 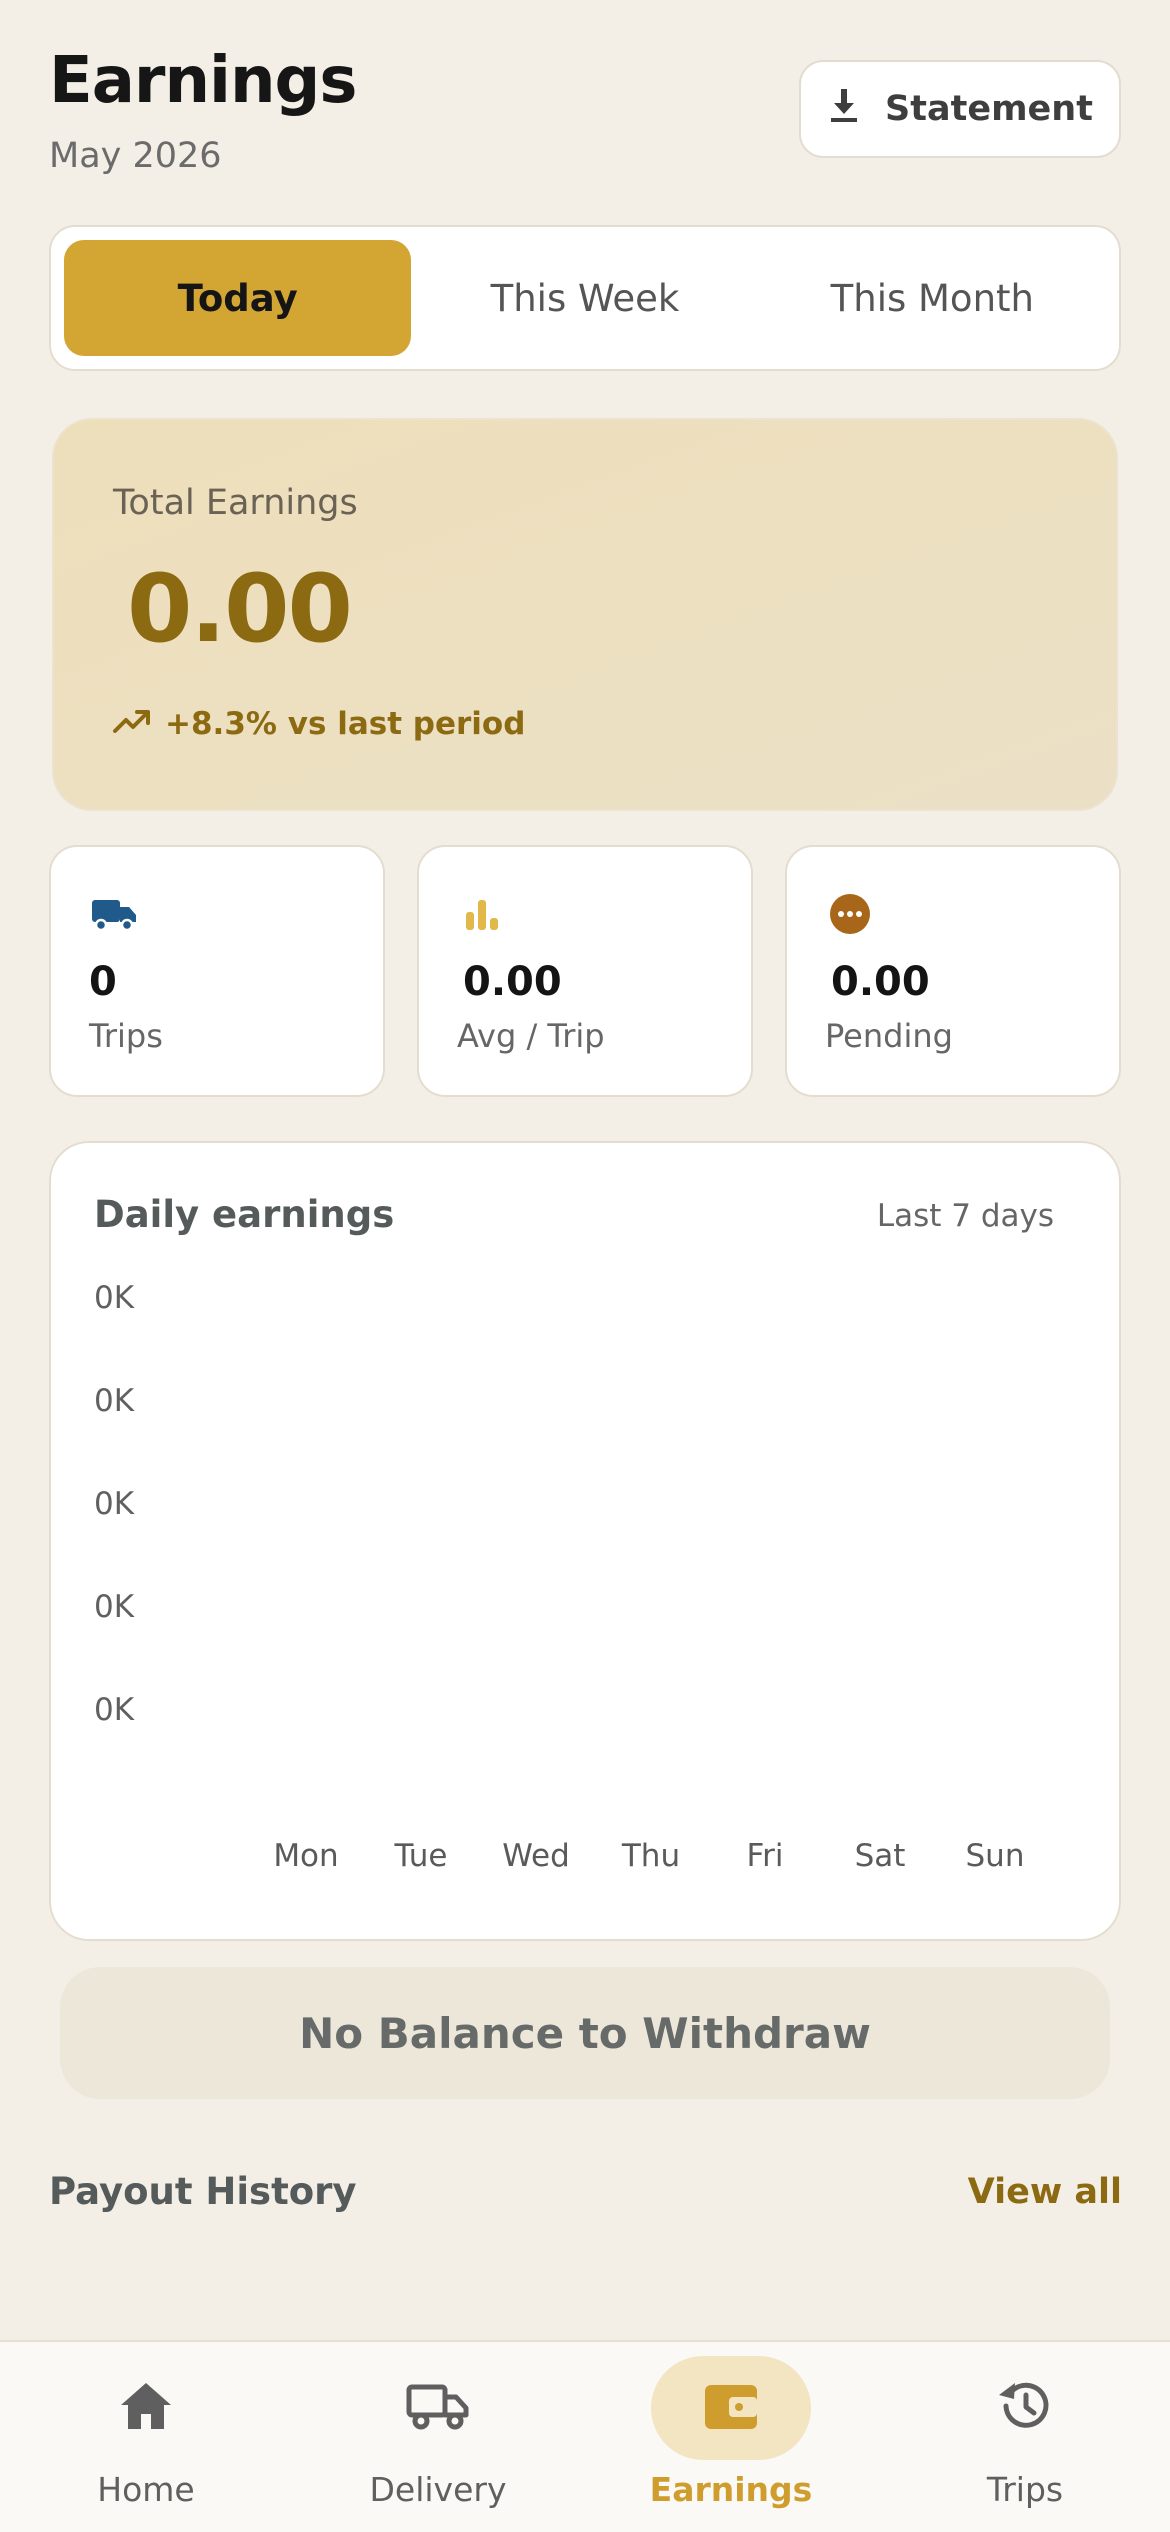 What do you see at coordinates (1025, 2408) in the screenshot?
I see `history-icon` at bounding box center [1025, 2408].